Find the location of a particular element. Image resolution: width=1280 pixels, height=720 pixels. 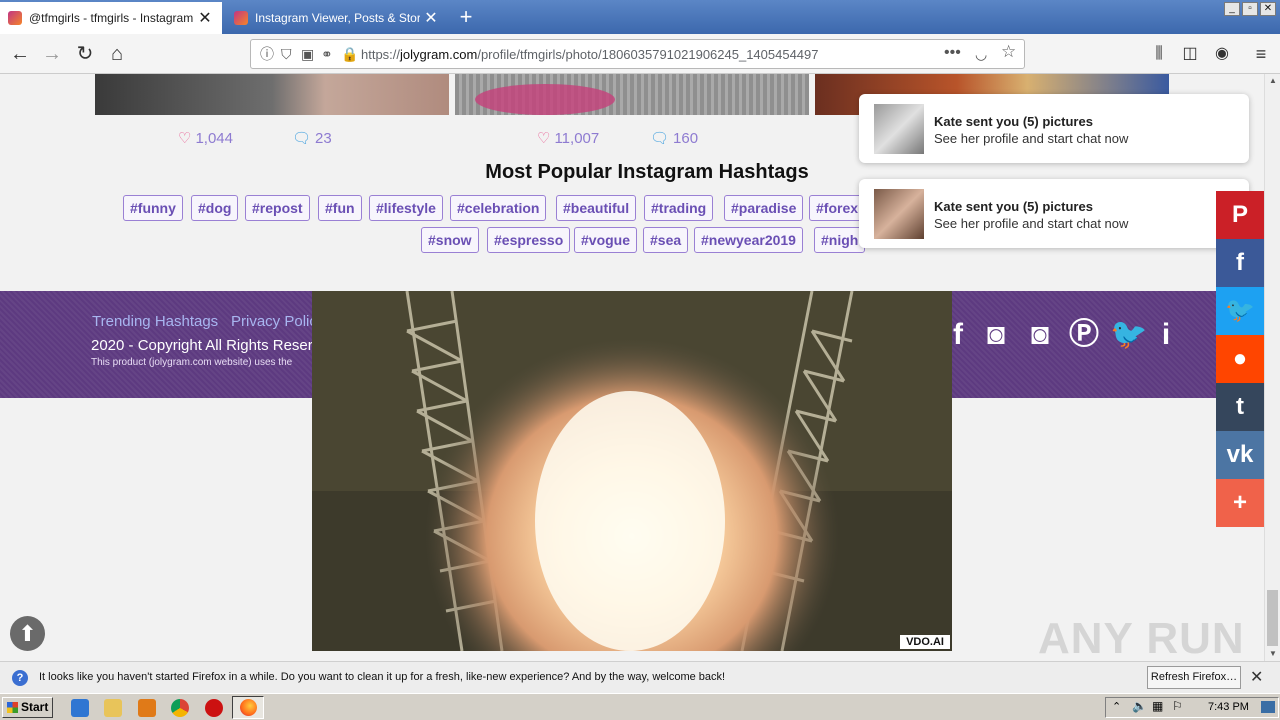

network-icon: ▦ is located at coordinates (1157, 706).